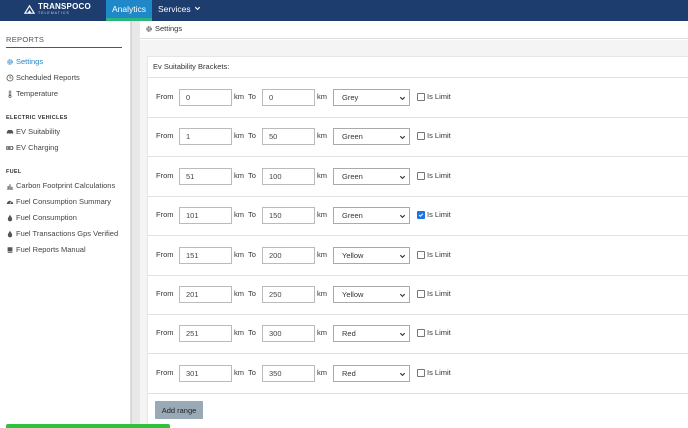 The width and height of the screenshot is (688, 428). I want to click on sidebar-section-ev: ELECTRIC VEHICLES, so click(37, 118).